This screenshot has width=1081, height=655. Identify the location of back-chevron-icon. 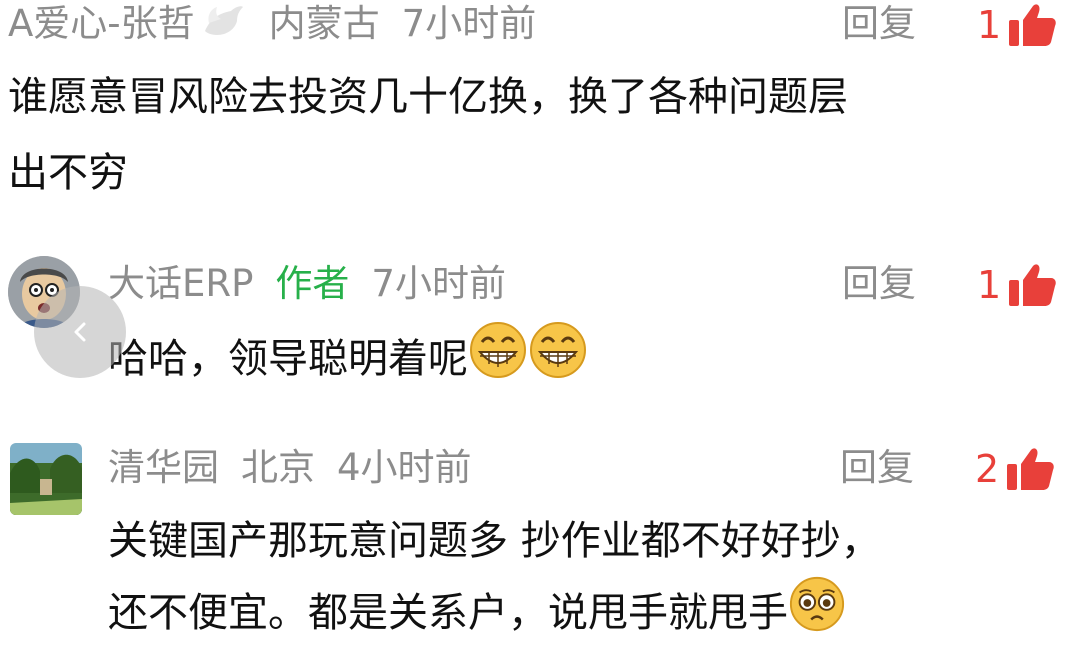
(80, 332).